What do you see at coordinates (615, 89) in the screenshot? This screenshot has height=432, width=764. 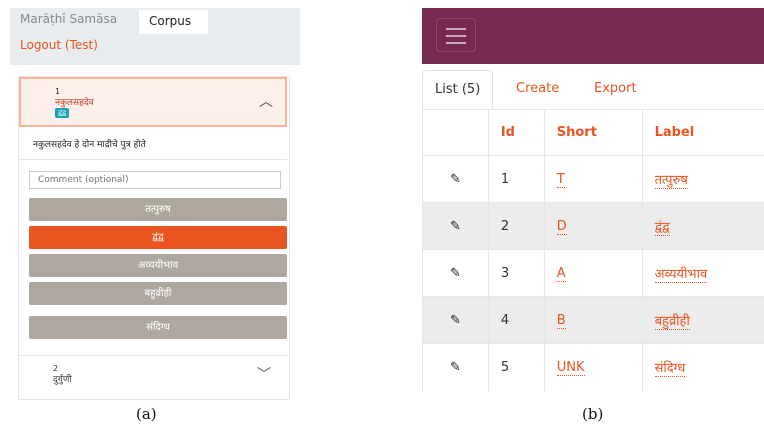 I see `tab-export: Export` at bounding box center [615, 89].